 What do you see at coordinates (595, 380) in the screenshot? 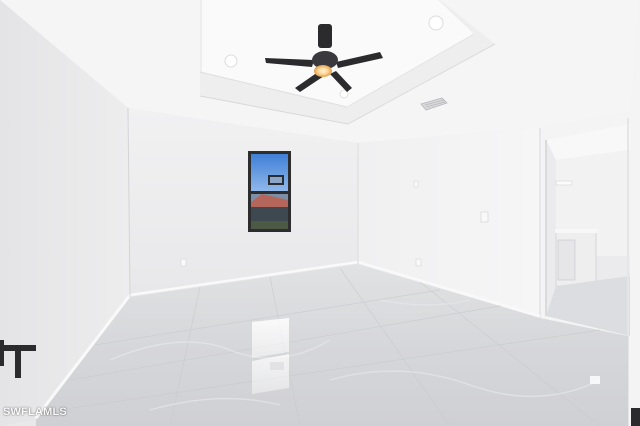
I see `floor-light-reflection` at bounding box center [595, 380].